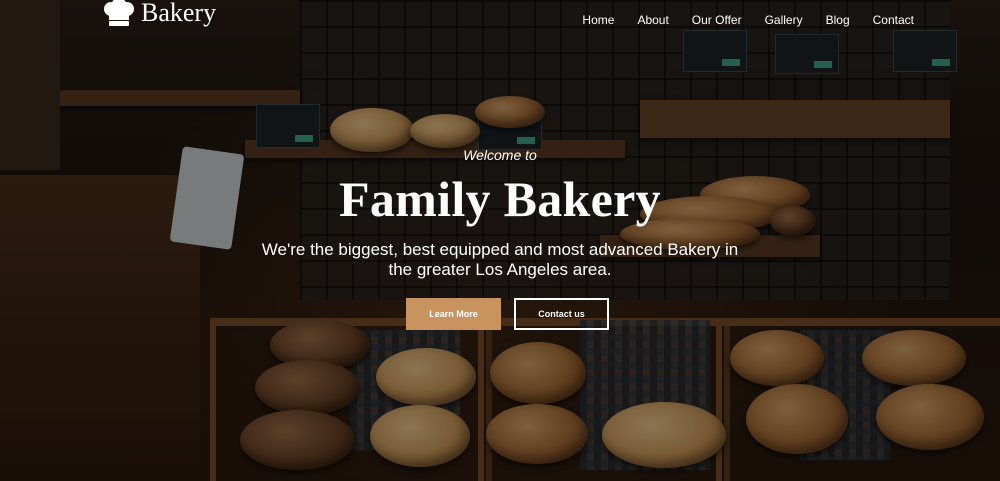 The height and width of the screenshot is (481, 1000). Describe the element at coordinates (784, 20) in the screenshot. I see `nav-item-gallery: Gallery` at that location.